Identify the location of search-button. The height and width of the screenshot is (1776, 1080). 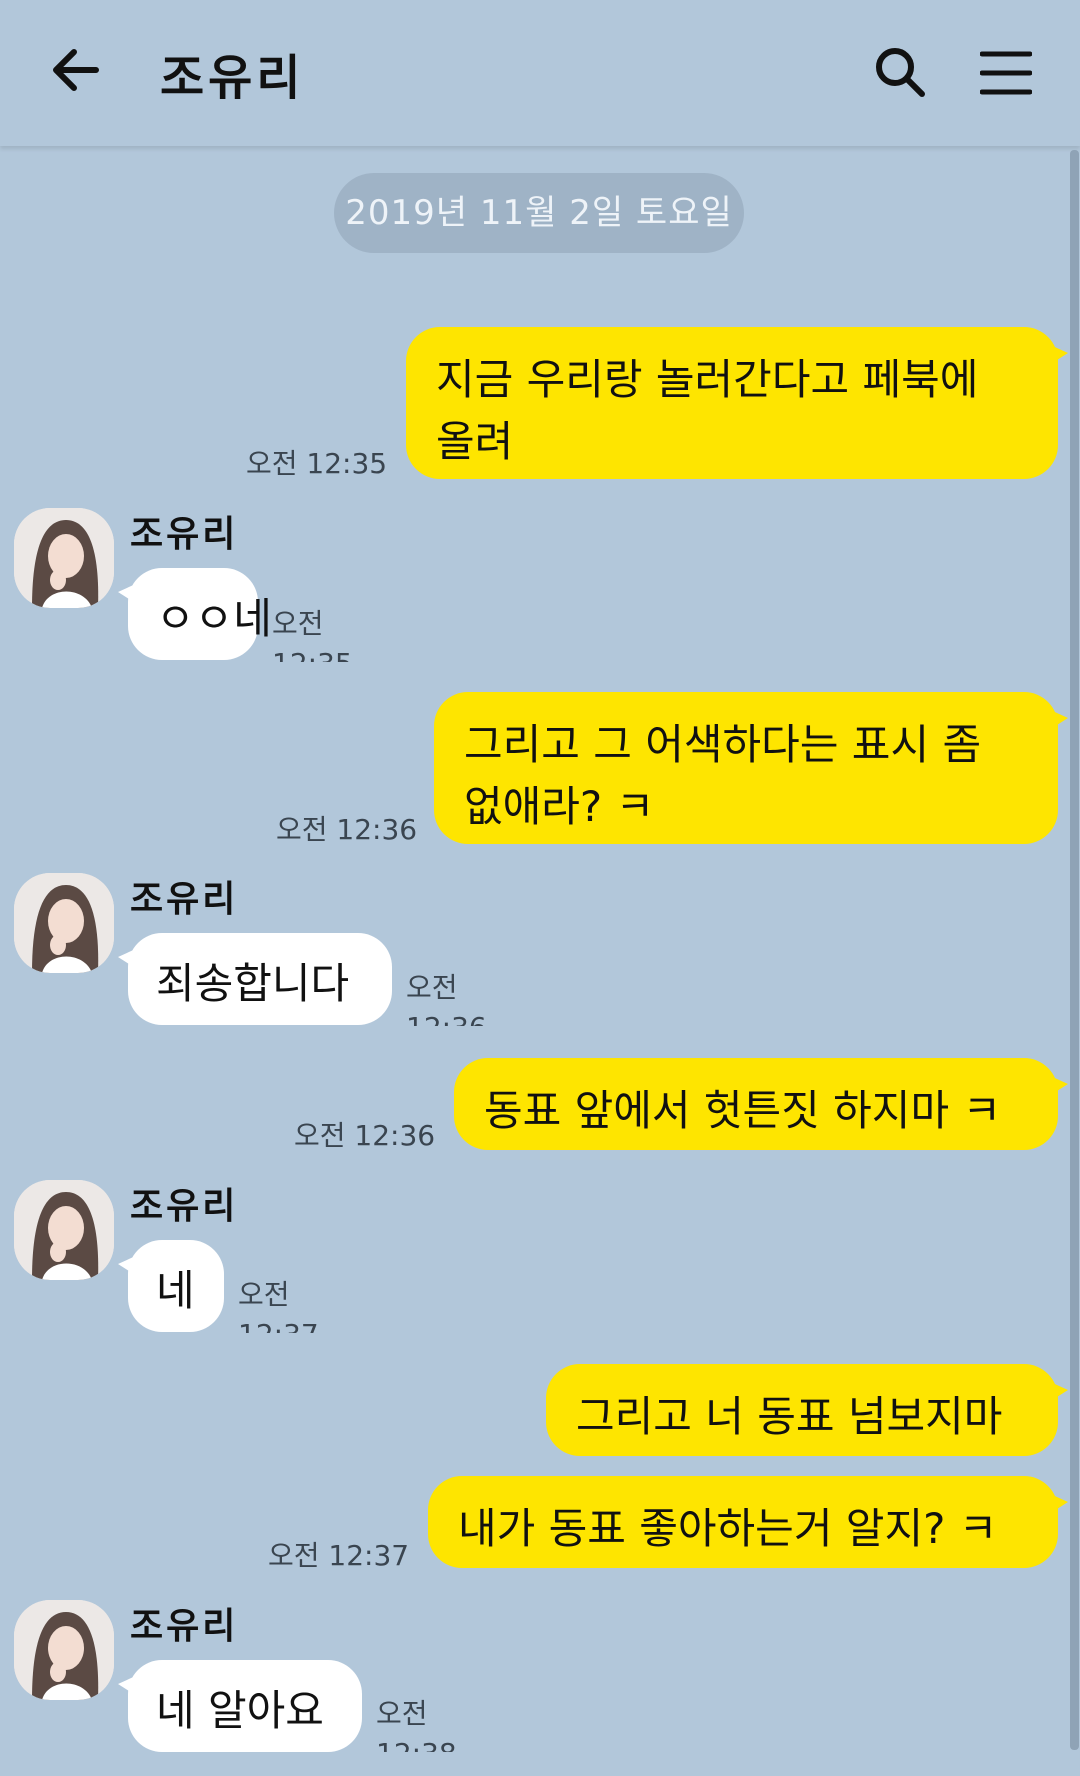
(900, 72).